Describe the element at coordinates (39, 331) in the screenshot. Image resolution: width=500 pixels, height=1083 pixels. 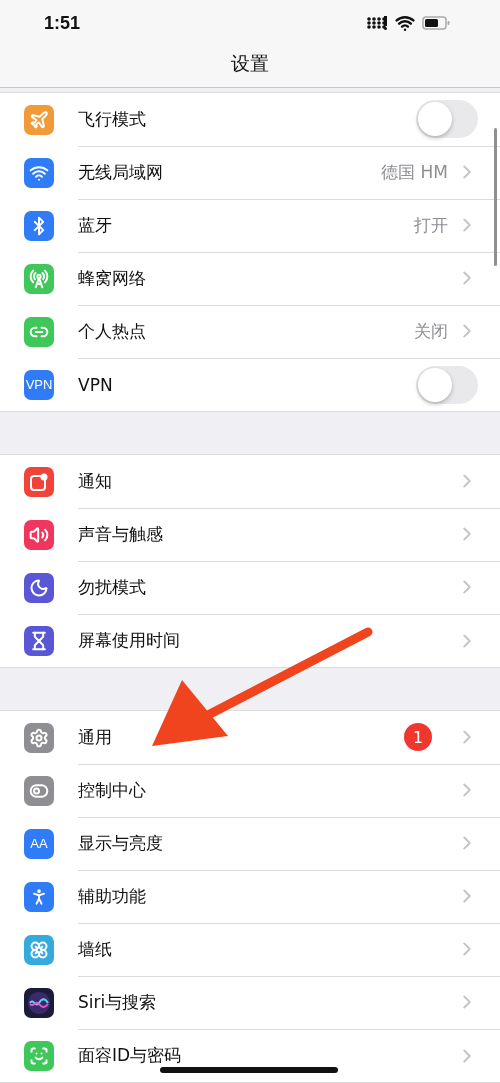
I see `chain-link-icon` at that location.